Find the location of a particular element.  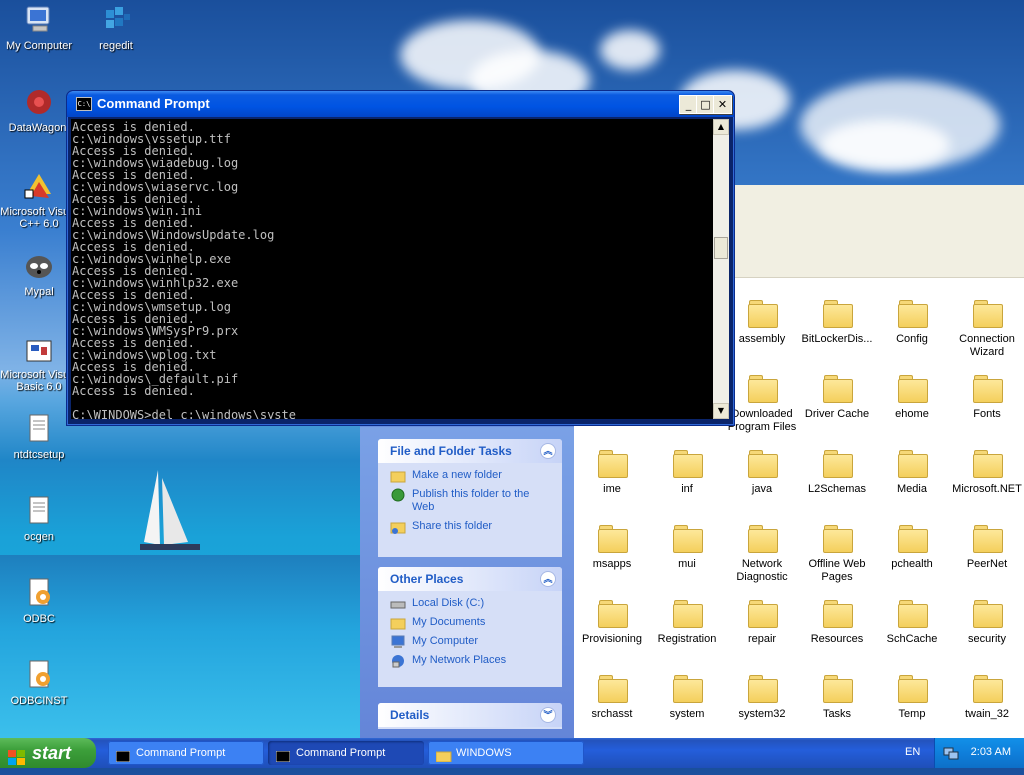

folder-label: Config is located at coordinates (912, 339).